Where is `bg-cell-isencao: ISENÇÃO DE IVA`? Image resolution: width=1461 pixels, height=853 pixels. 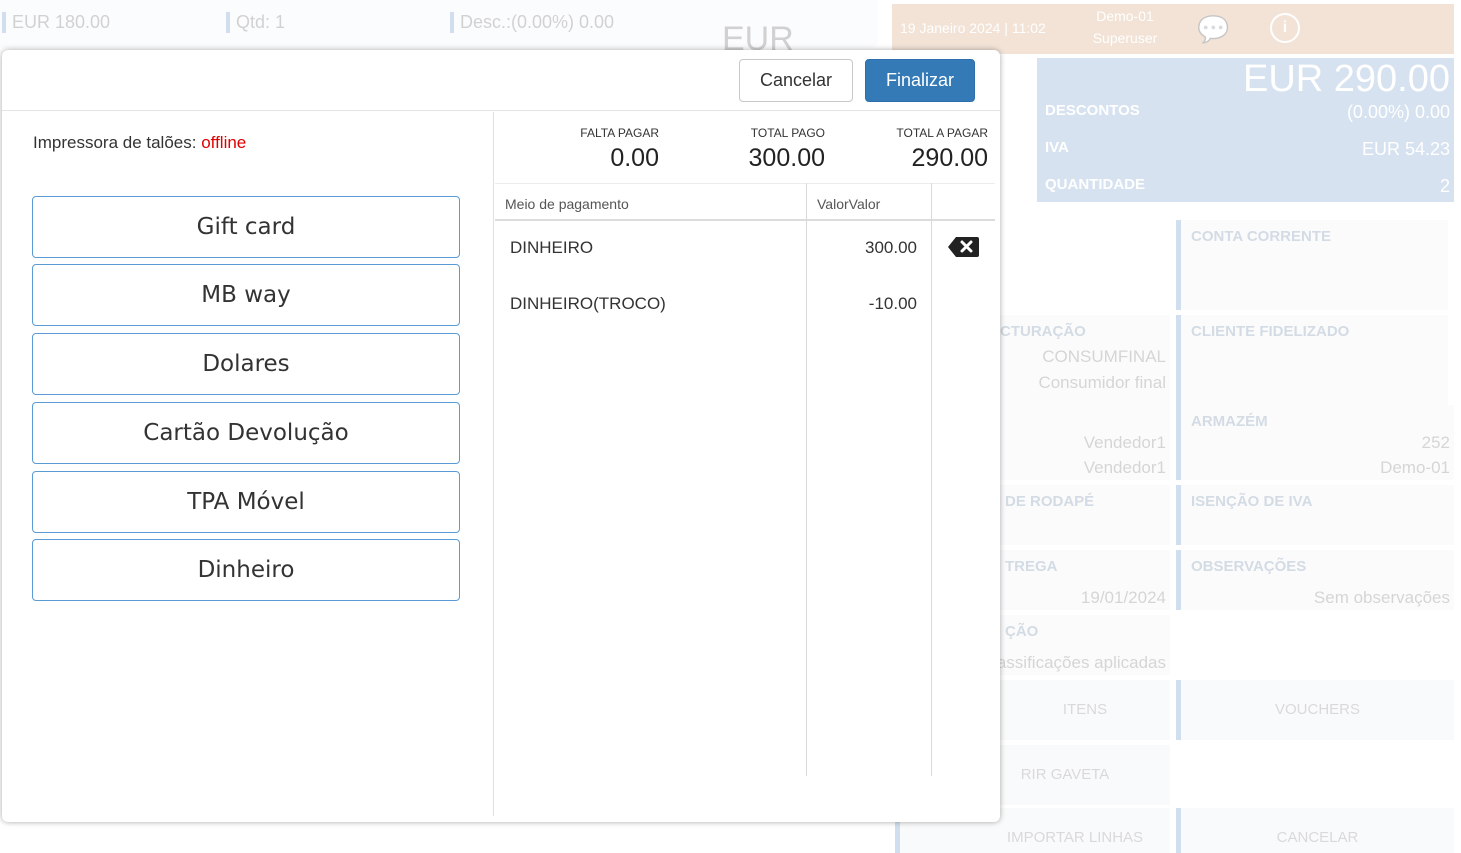
bg-cell-isencao: ISENÇÃO DE IVA is located at coordinates (1315, 515).